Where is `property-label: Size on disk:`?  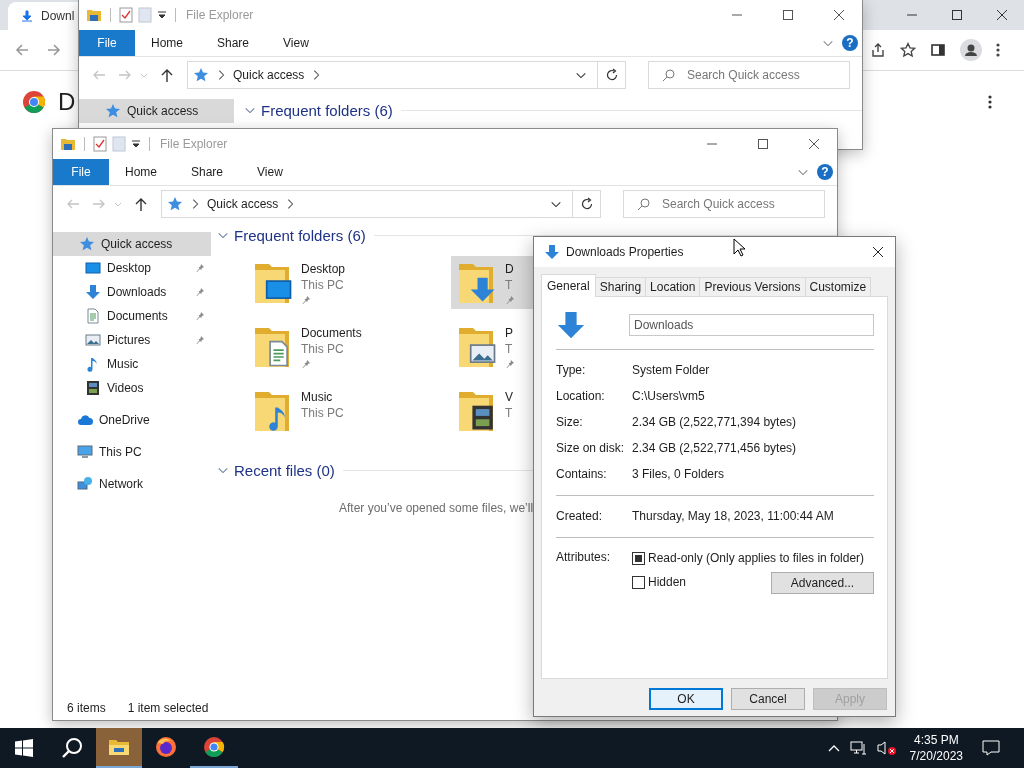
property-label: Size on disk: is located at coordinates (591, 448).